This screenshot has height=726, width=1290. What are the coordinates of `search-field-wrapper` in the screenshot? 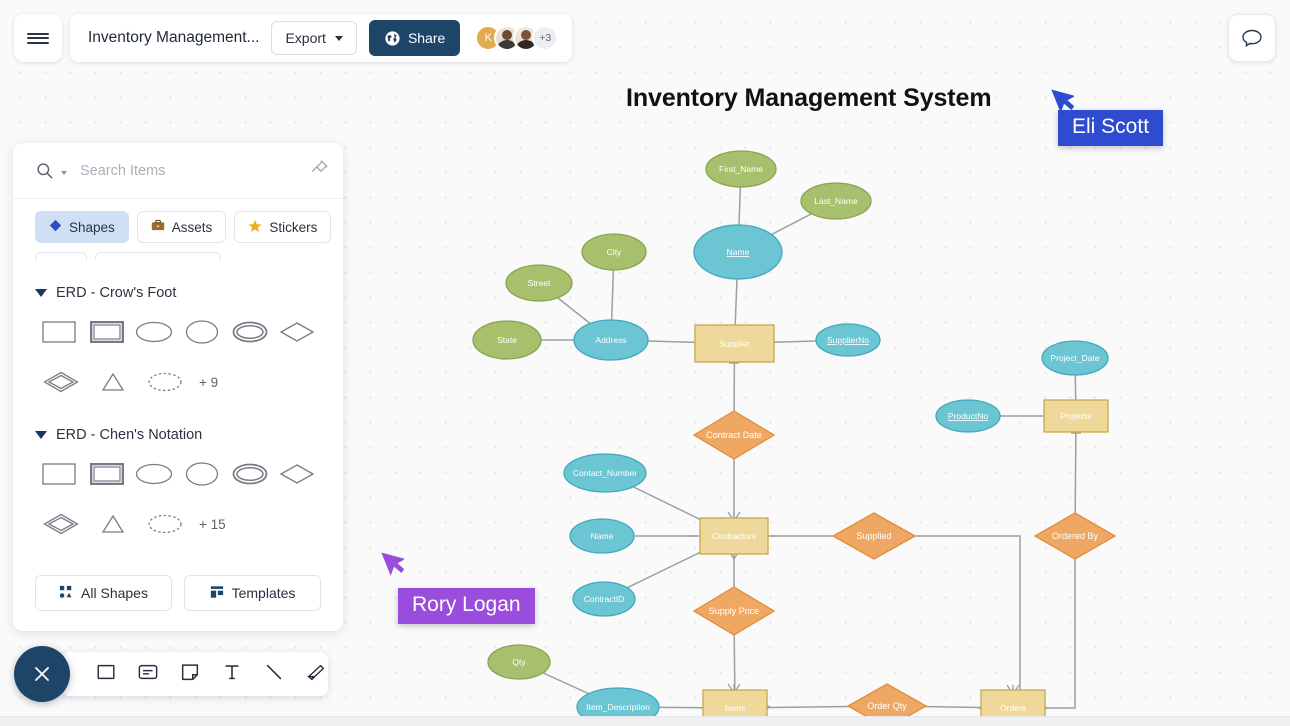 It's located at (172, 170).